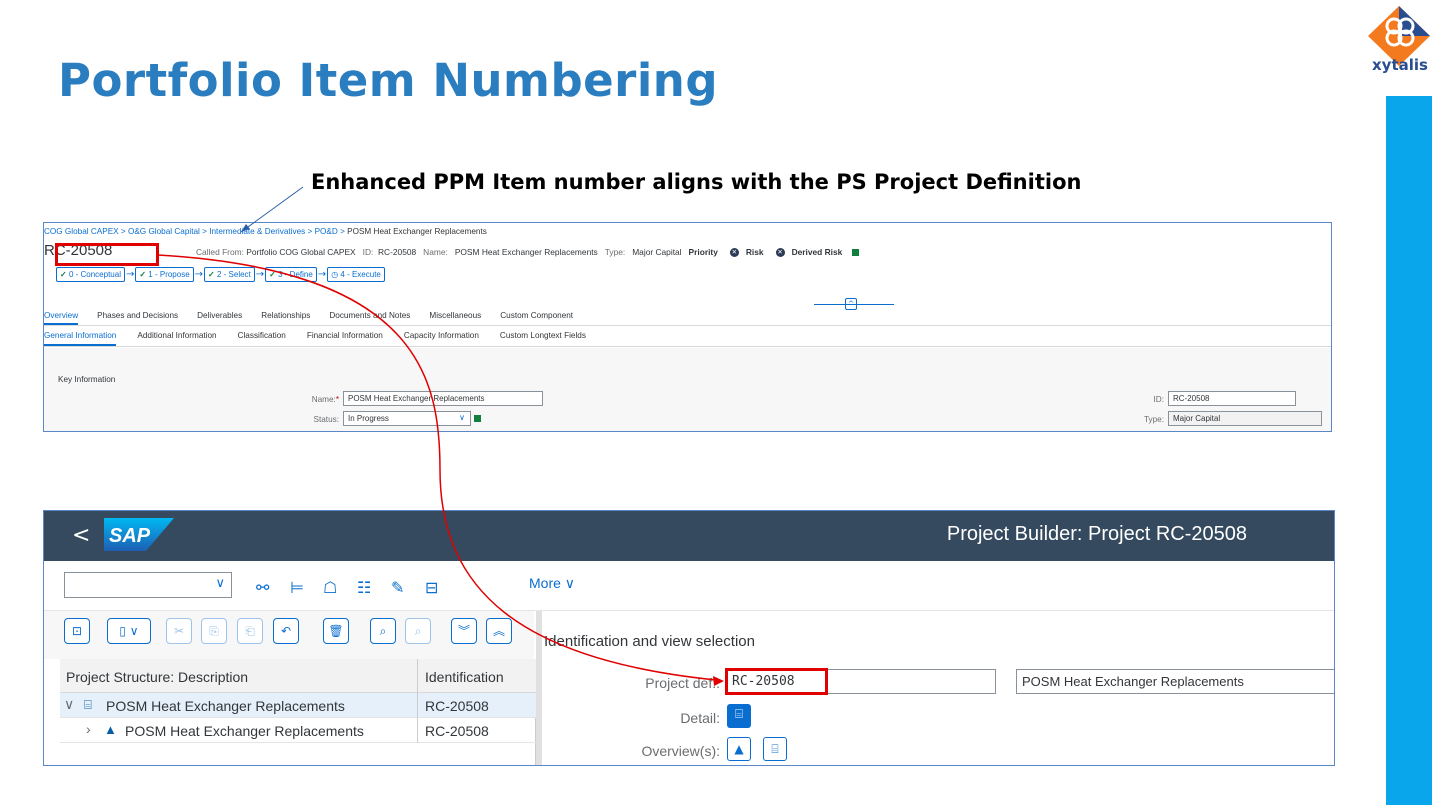  What do you see at coordinates (851, 304) in the screenshot?
I see `collapse-header-button: ^` at bounding box center [851, 304].